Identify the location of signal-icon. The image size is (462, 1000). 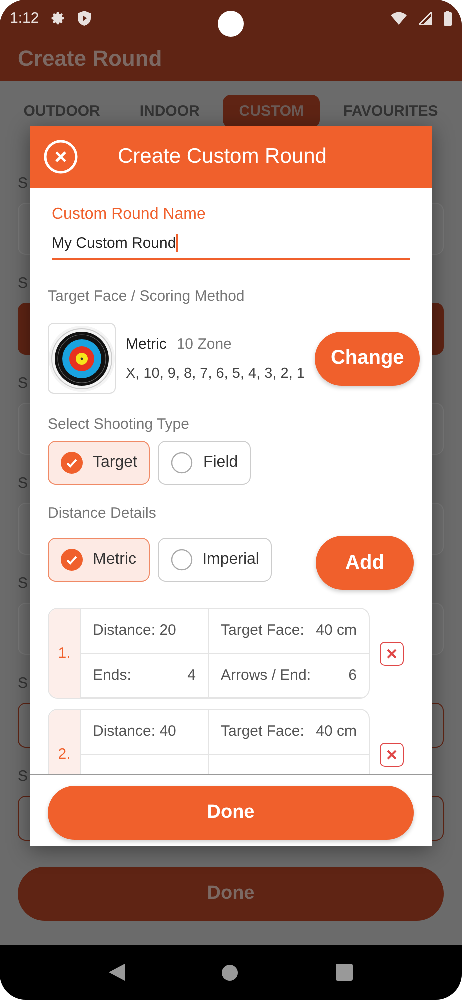
(425, 18).